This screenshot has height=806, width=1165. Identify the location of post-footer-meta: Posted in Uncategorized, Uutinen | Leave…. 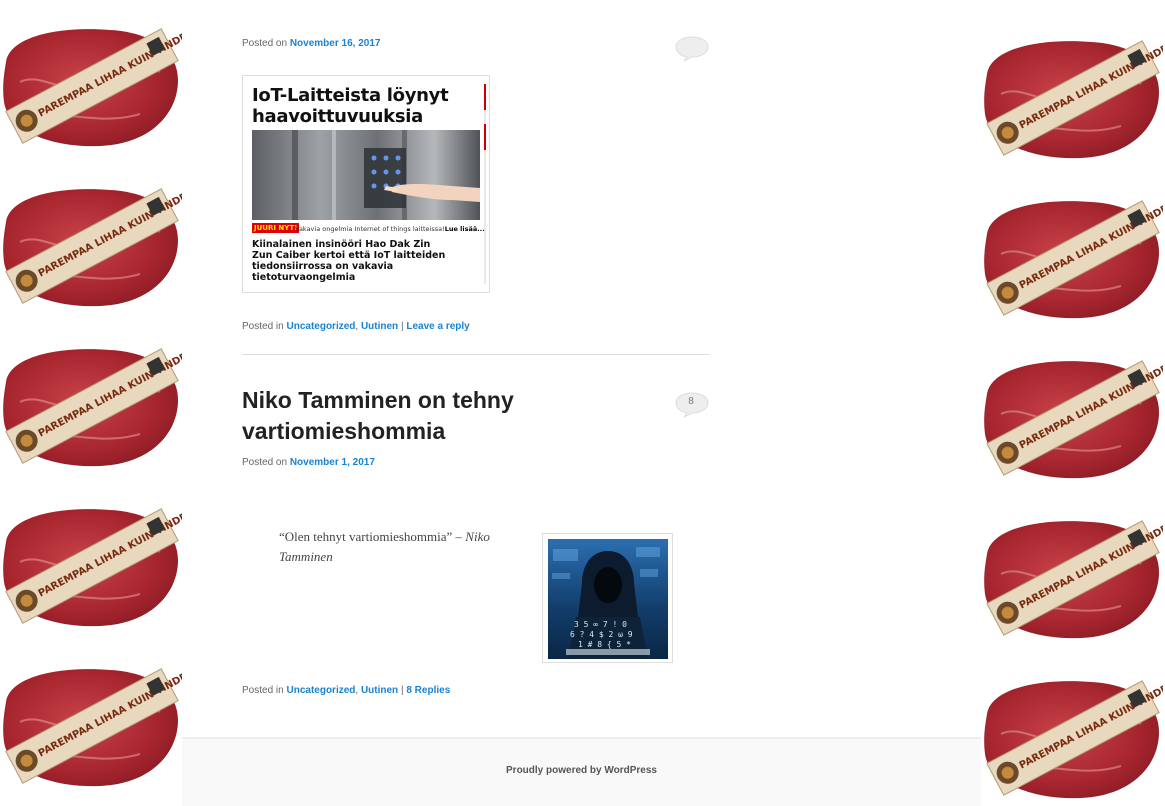
(356, 326).